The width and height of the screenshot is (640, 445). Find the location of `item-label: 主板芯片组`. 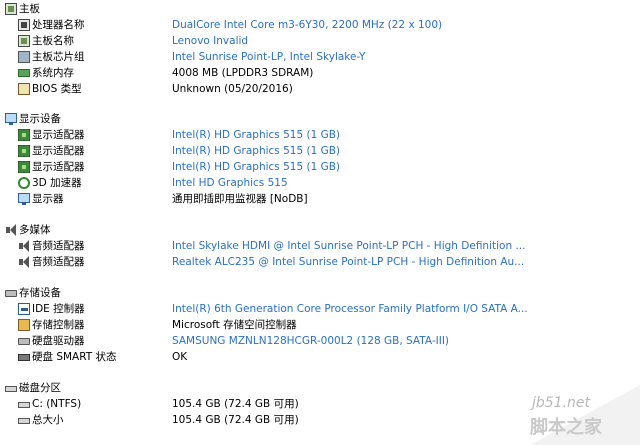

item-label: 主板芯片组 is located at coordinates (58, 57).